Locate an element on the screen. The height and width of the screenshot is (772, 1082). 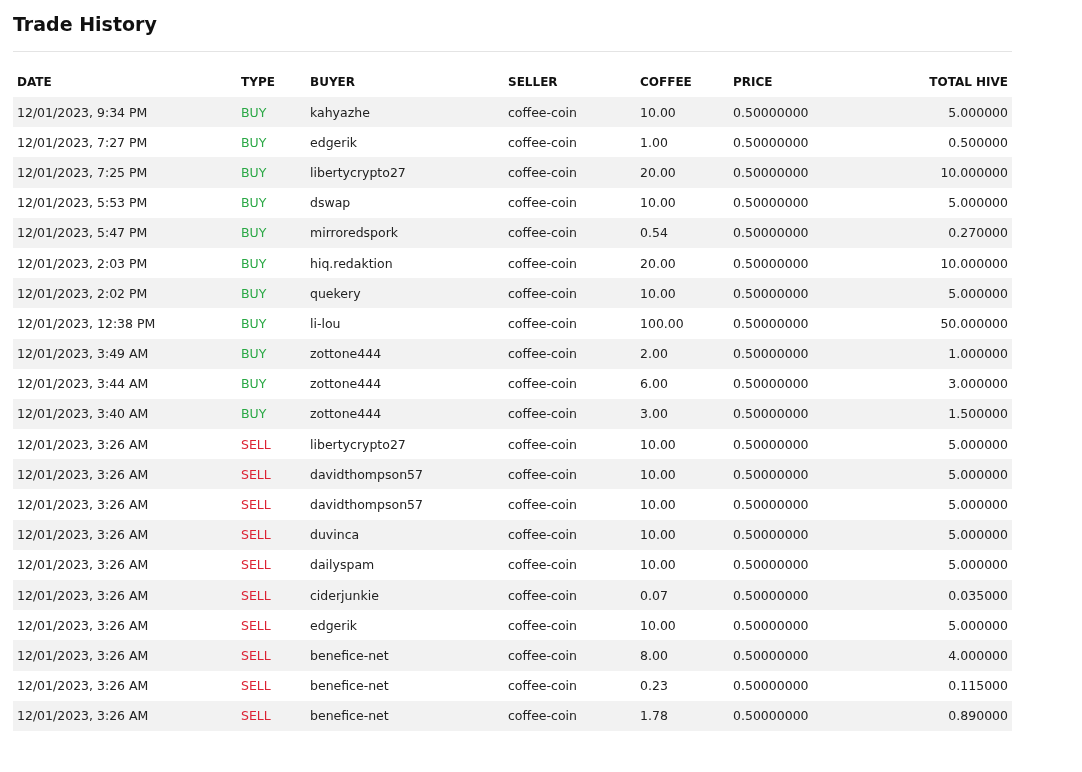
total-hive-cell: 10.000000 is located at coordinates (974, 172).